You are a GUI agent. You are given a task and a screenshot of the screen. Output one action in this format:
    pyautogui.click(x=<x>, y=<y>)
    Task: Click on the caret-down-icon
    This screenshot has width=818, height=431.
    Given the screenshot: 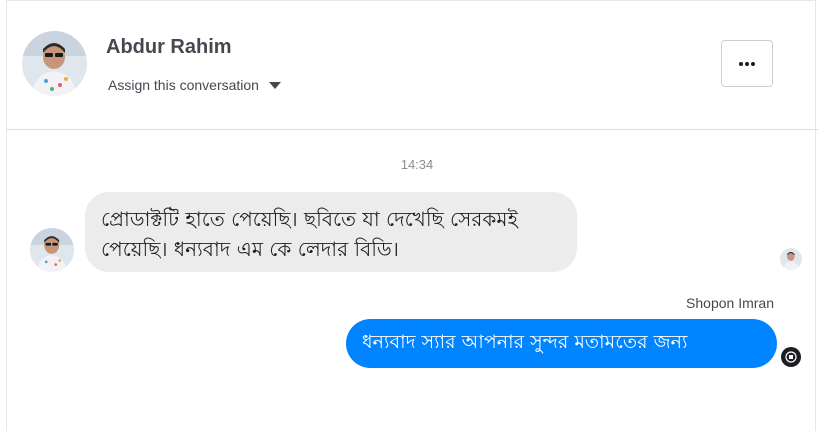 What is the action you would take?
    pyautogui.click(x=274, y=85)
    